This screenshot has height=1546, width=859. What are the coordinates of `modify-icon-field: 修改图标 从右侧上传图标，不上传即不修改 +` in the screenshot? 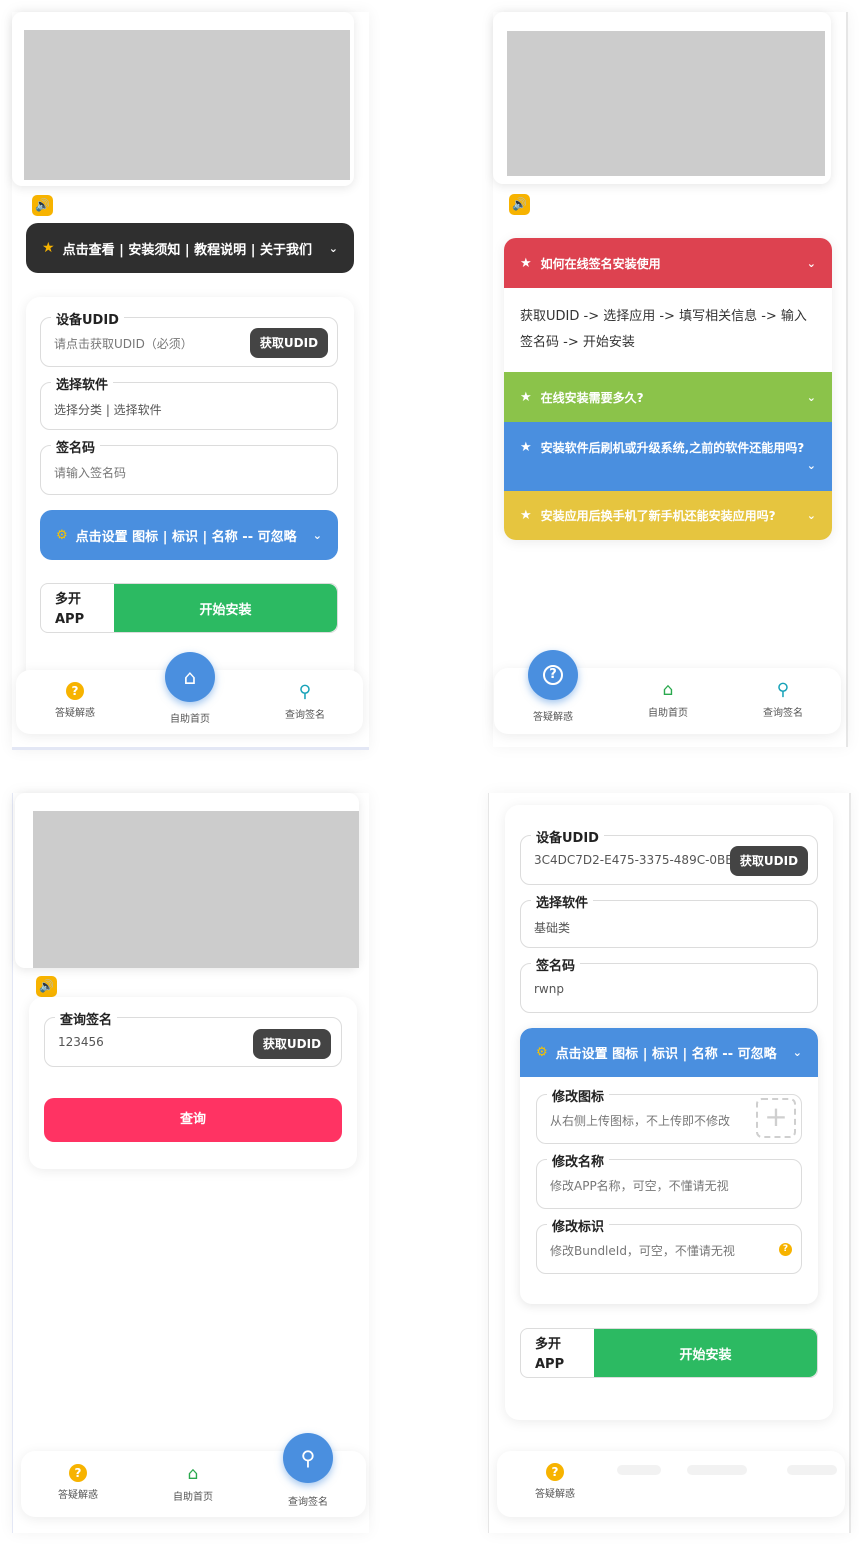 It's located at (669, 1115).